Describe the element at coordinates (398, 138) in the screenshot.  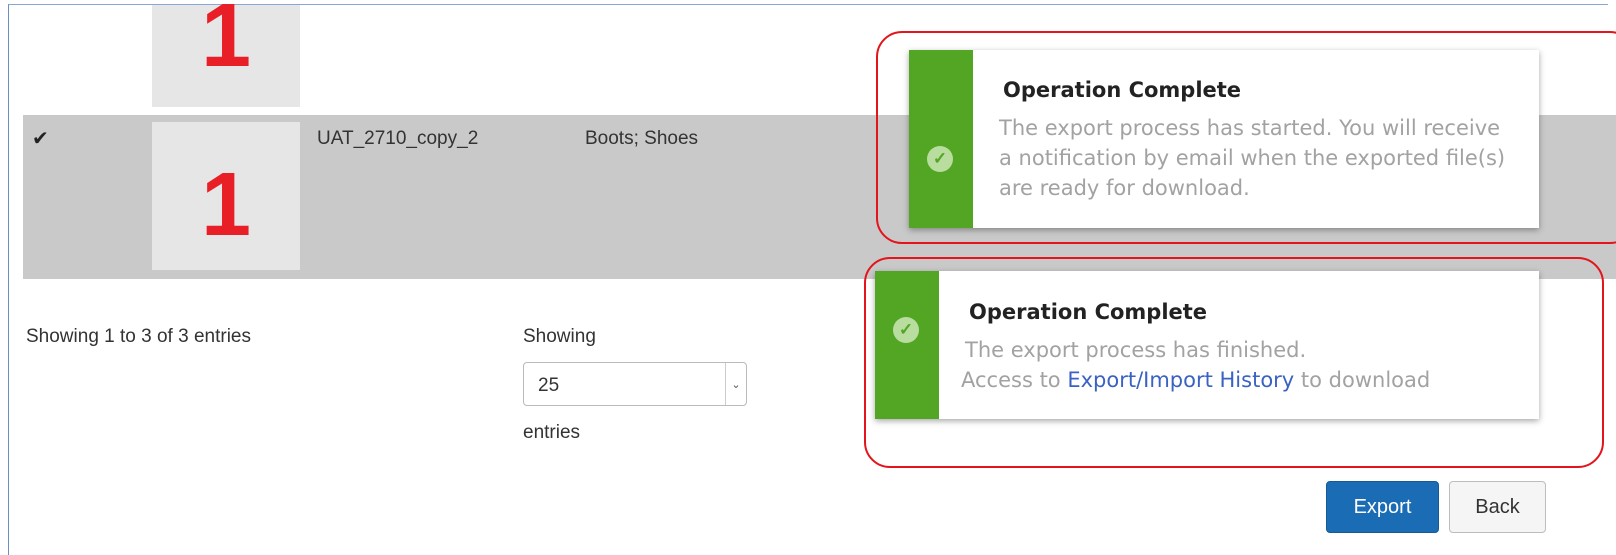
I see `product-name: UAT_2710_copy_2` at that location.